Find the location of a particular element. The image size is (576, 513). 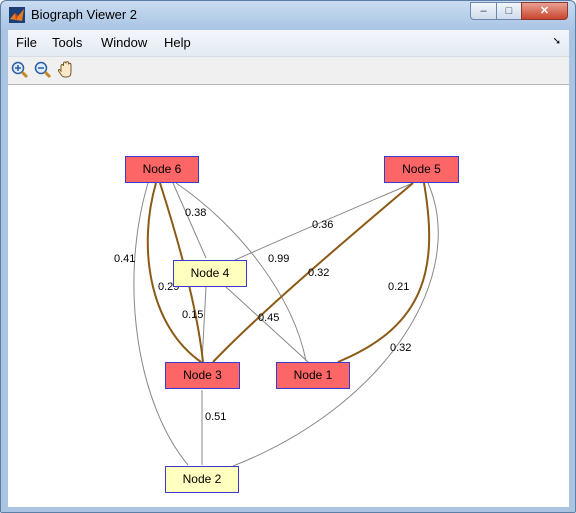

node-3: Node 3 is located at coordinates (202, 375).